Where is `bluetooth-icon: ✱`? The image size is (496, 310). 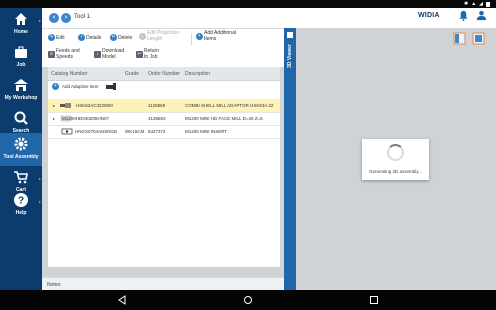 bluetooth-icon: ✱ is located at coordinates (466, 4).